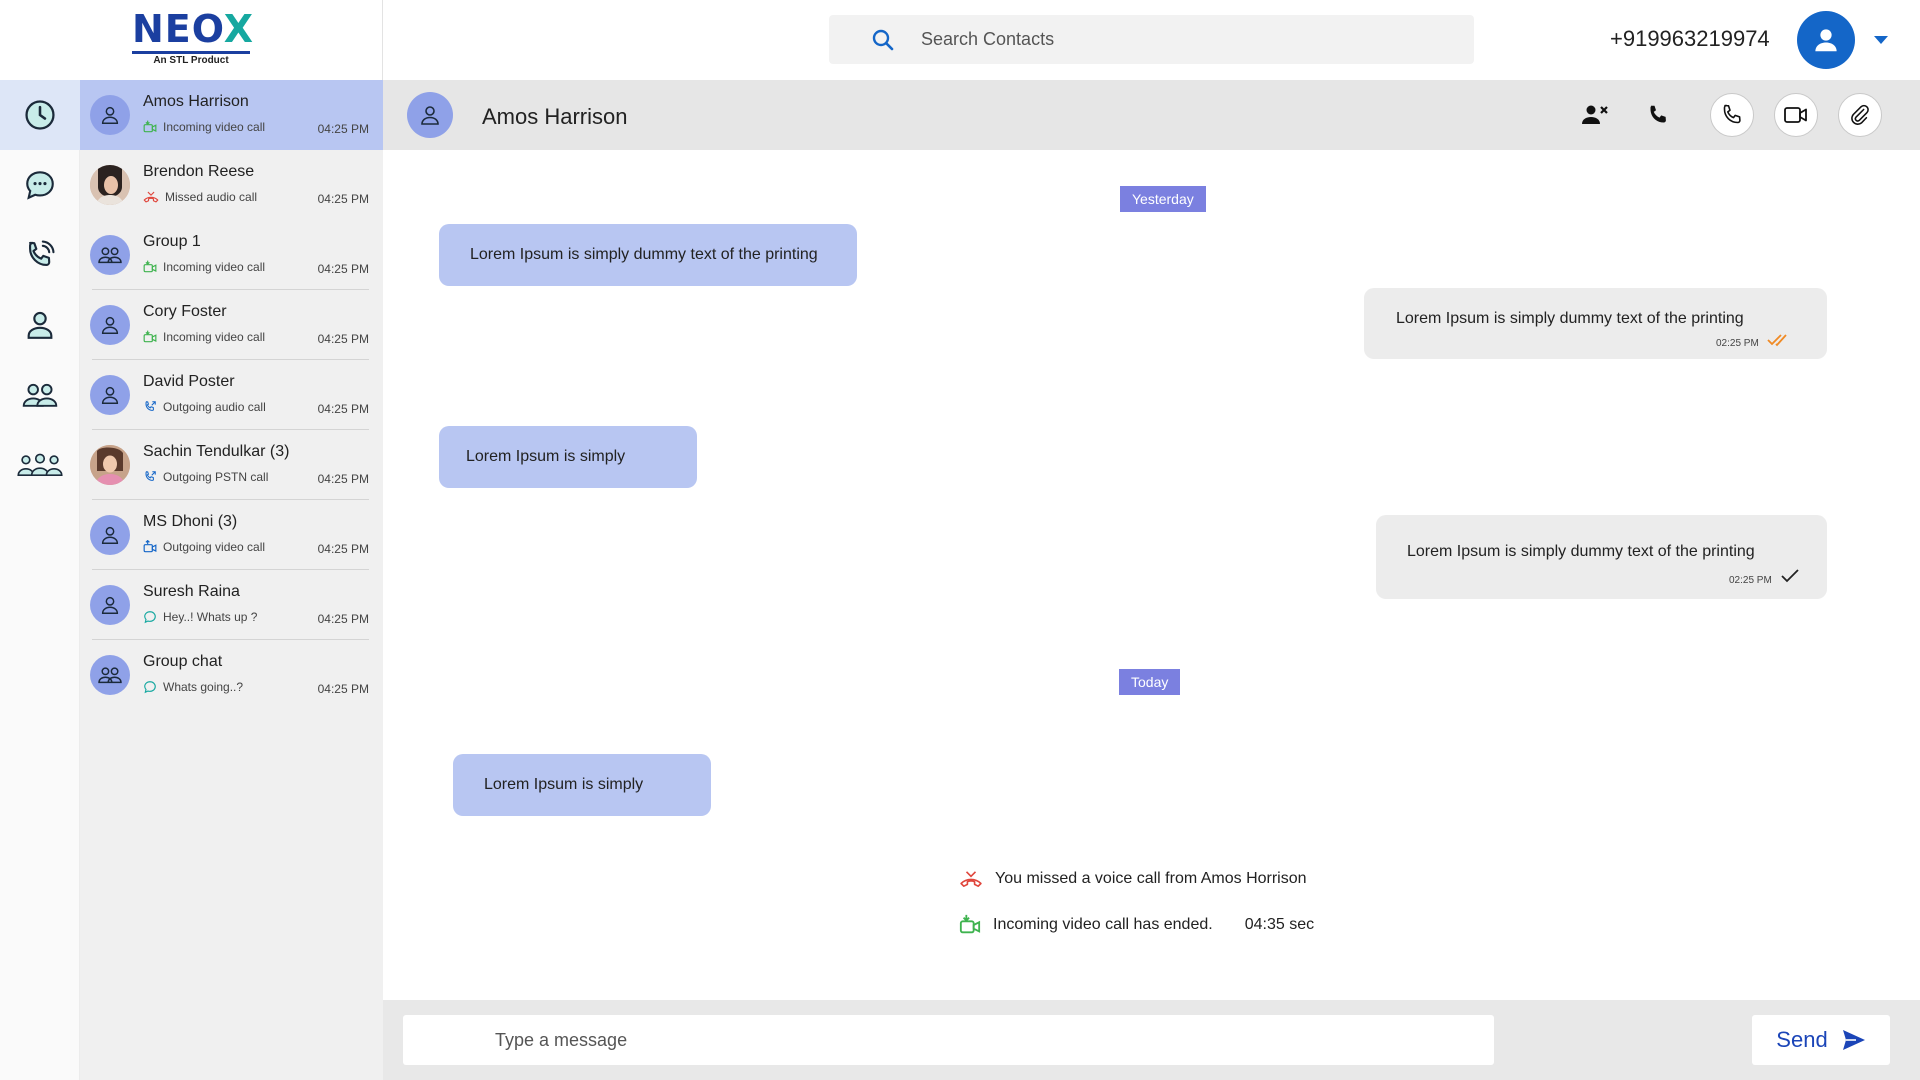  What do you see at coordinates (883, 40) in the screenshot?
I see `search-icon` at bounding box center [883, 40].